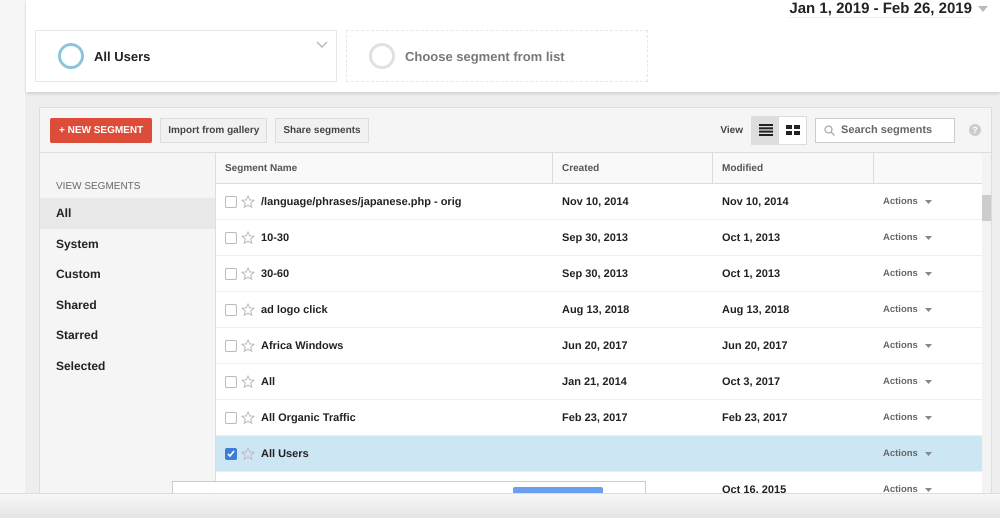 Image resolution: width=1000 pixels, height=518 pixels. Describe the element at coordinates (731, 130) in the screenshot. I see `view-label: View` at that location.